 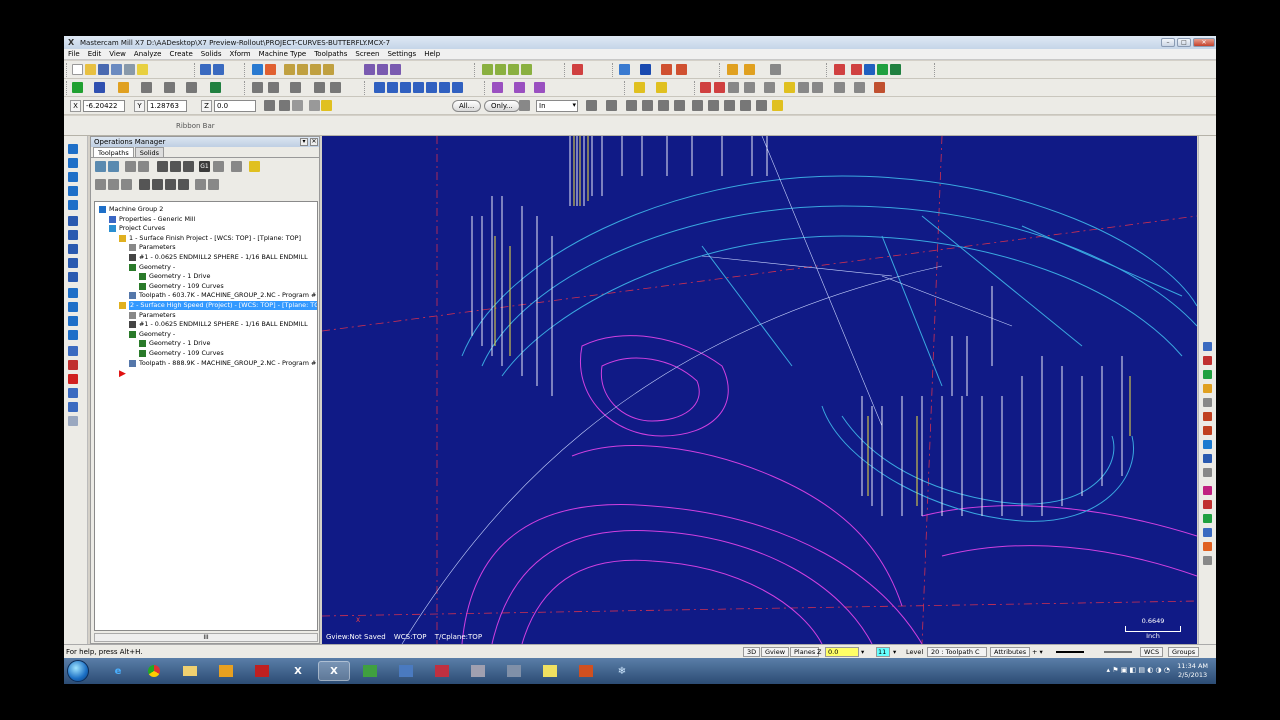 What do you see at coordinates (1207, 360) in the screenshot?
I see `quick-mask-solids-icon` at bounding box center [1207, 360].